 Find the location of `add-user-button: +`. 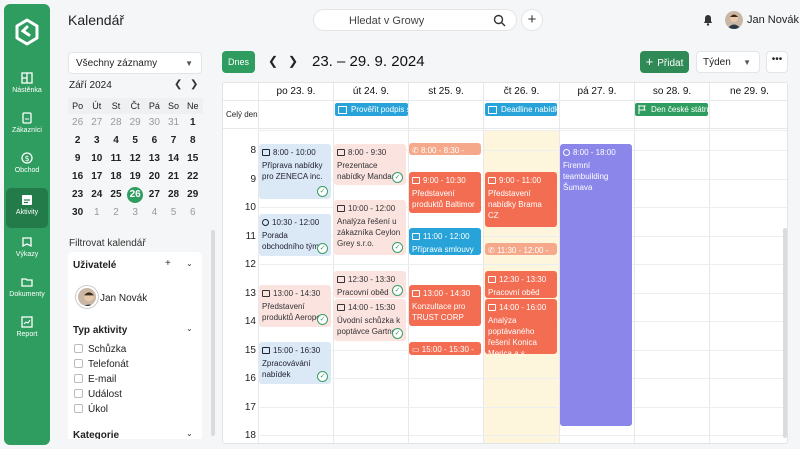

add-user-button: + is located at coordinates (168, 263).